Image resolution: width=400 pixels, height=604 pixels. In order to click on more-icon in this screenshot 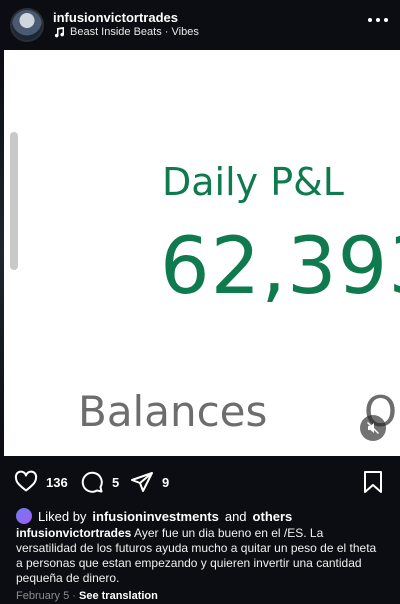, I will do `click(378, 21)`.